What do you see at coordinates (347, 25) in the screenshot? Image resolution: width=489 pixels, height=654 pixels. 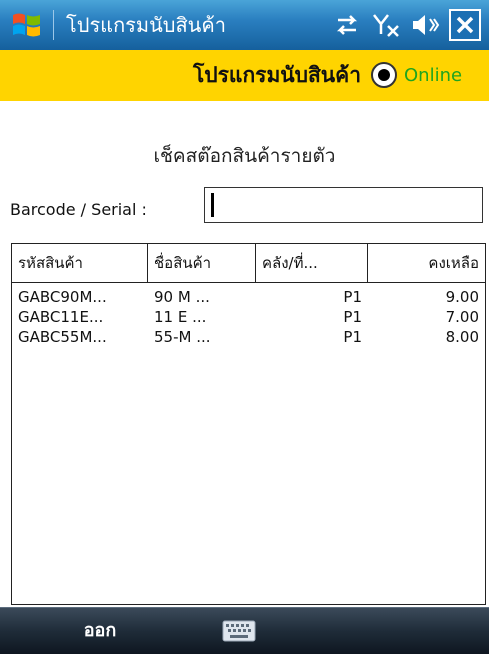 I see `sync-icon` at bounding box center [347, 25].